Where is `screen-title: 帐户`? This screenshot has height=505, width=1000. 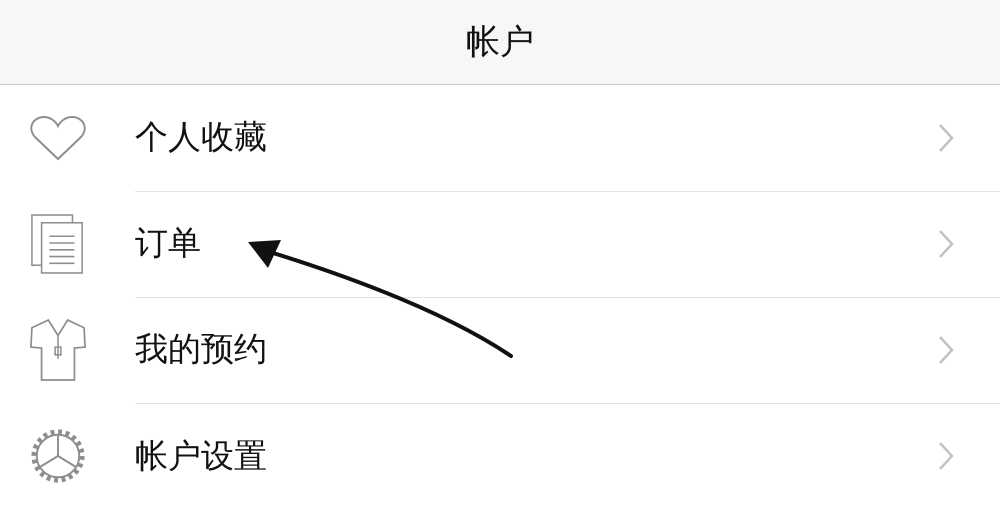 screen-title: 帐户 is located at coordinates (500, 42).